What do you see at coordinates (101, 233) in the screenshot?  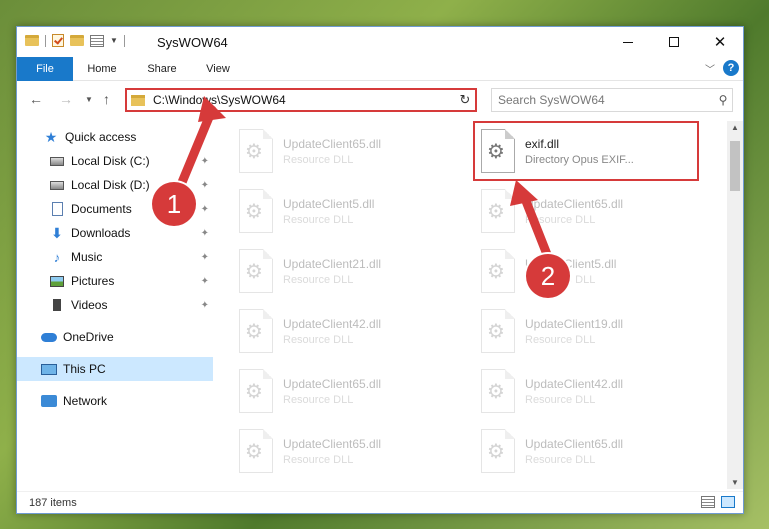 I see `sidebar-item-label: Downloads` at bounding box center [101, 233].